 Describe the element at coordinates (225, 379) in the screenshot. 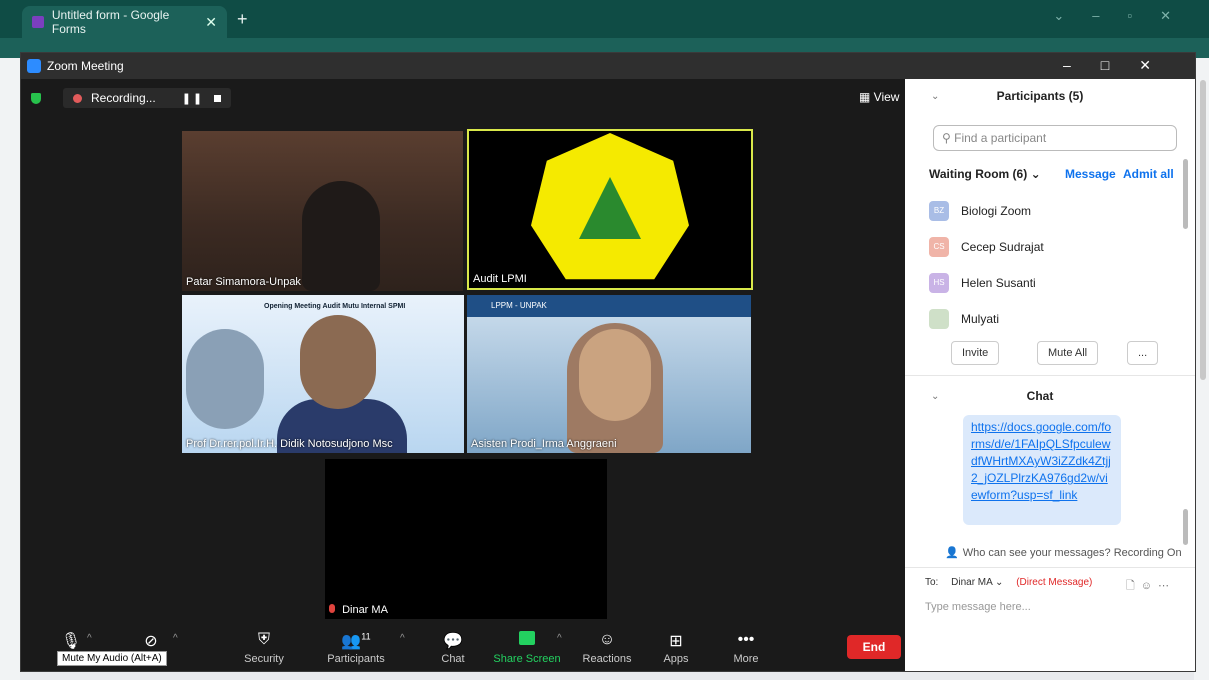

I see `background-building-image` at that location.